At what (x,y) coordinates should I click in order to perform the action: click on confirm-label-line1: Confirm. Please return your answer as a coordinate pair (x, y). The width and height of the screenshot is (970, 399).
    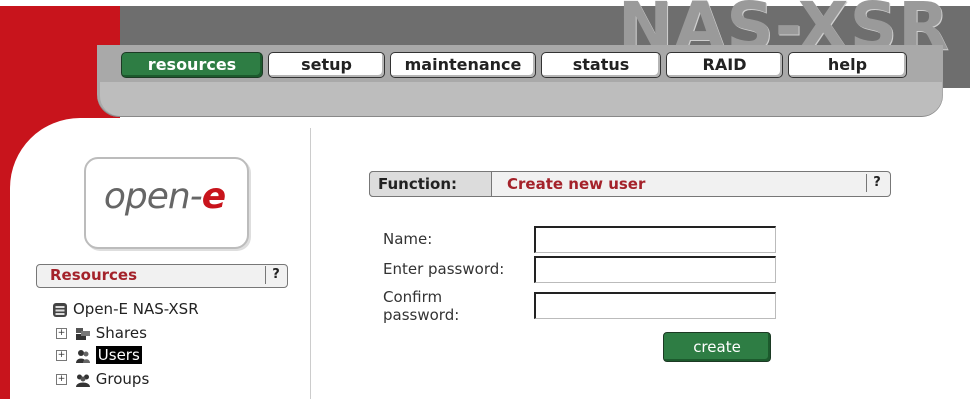
    Looking at the image, I should click on (413, 297).